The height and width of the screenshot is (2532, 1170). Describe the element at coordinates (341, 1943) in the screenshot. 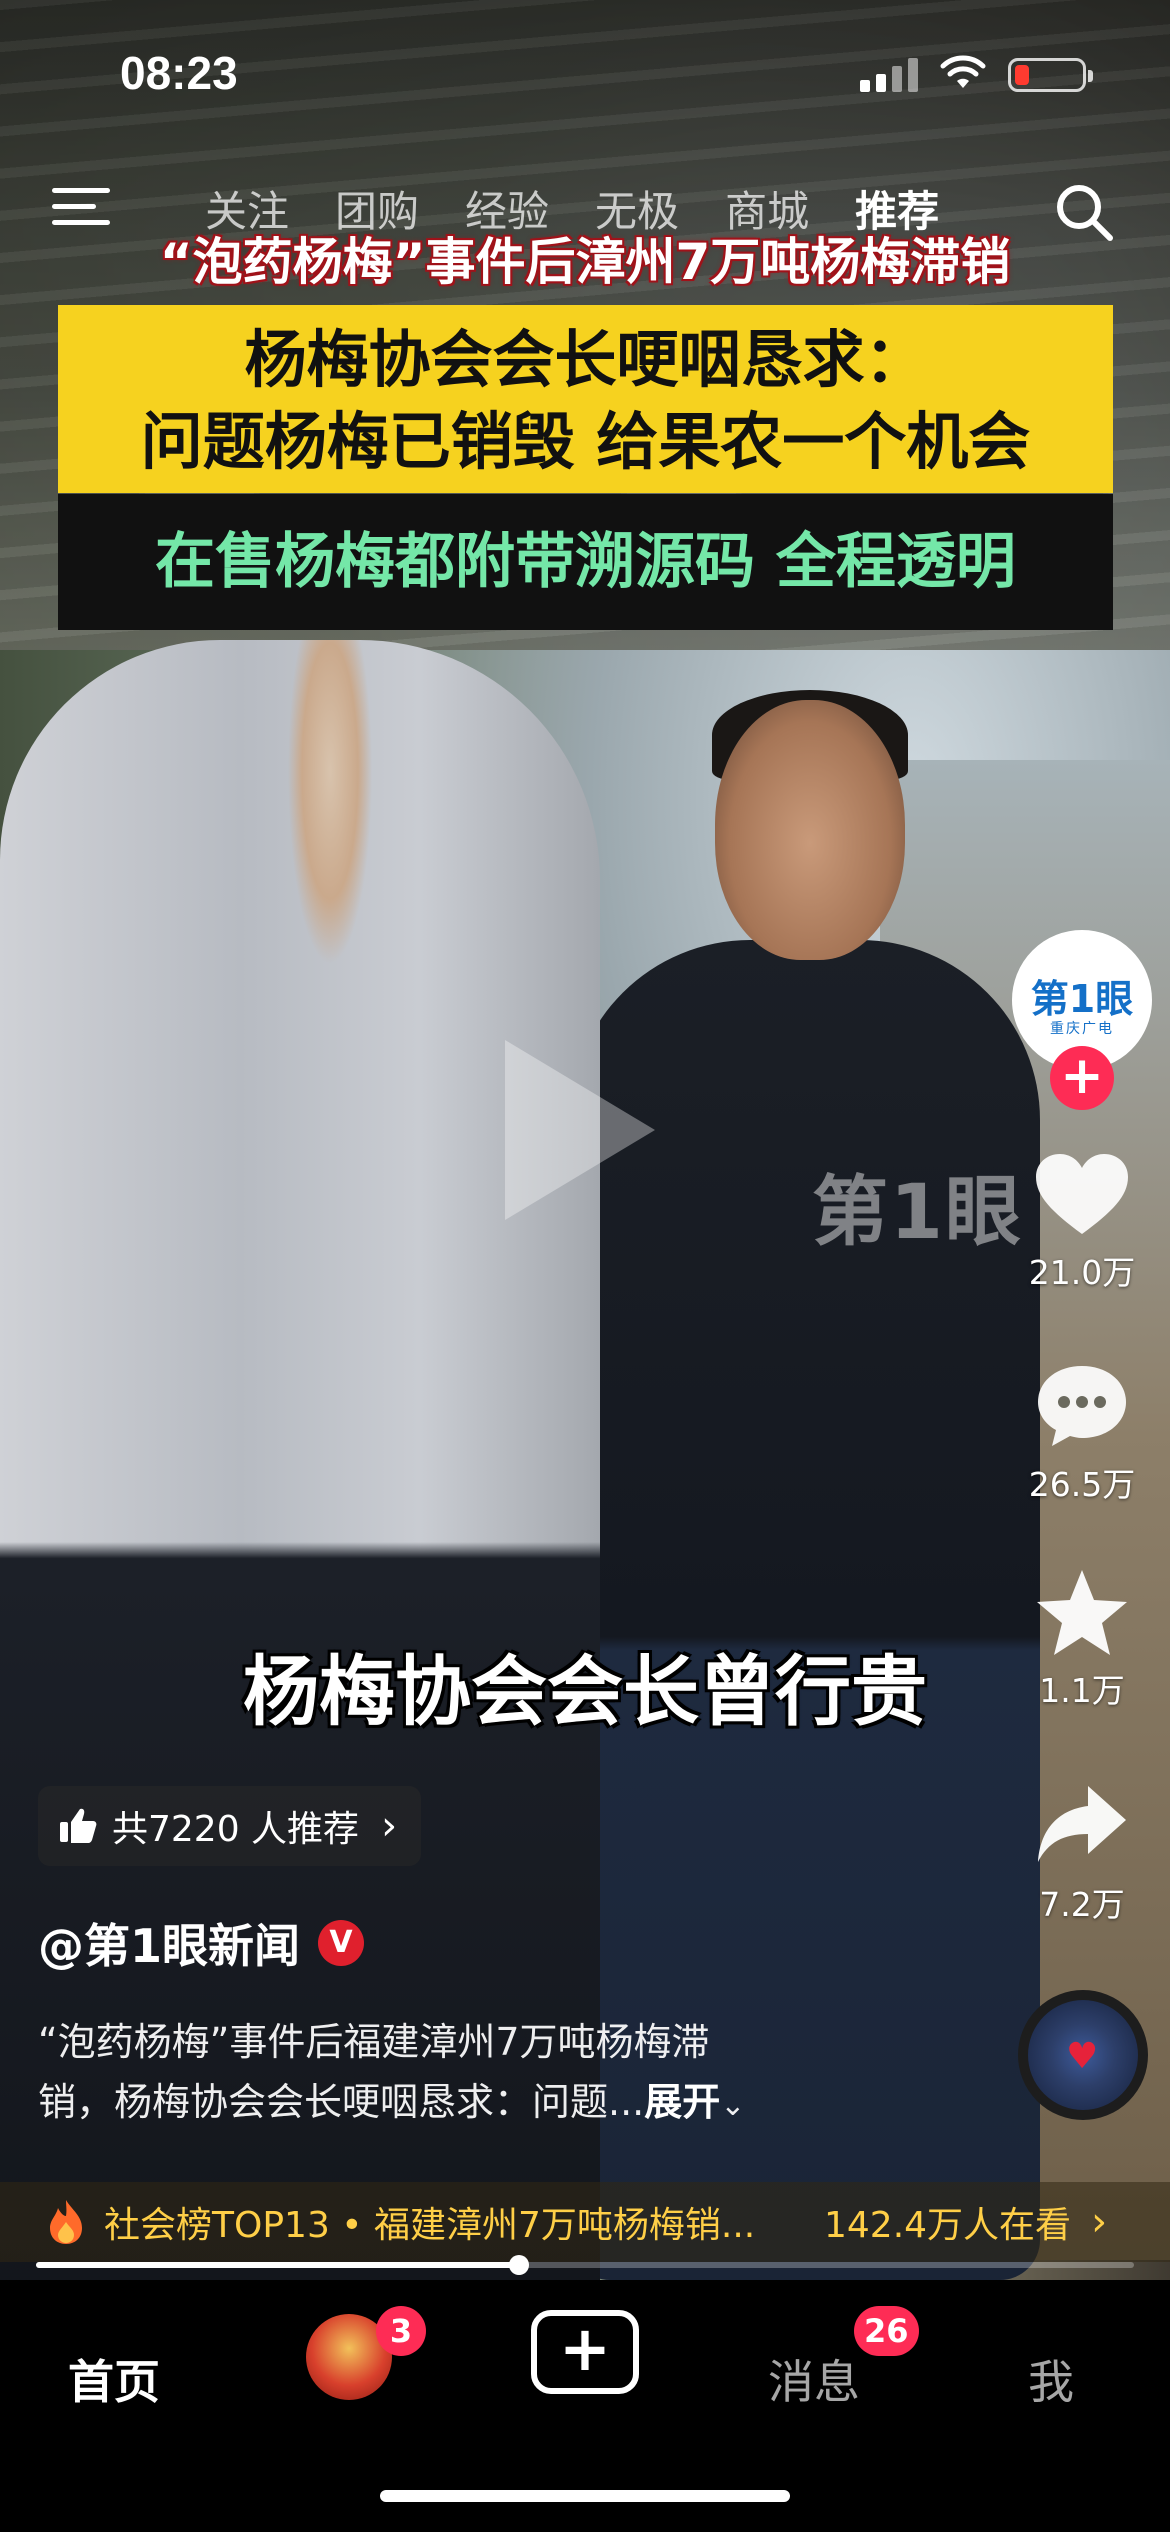

I see `verified-badge-icon: V` at that location.